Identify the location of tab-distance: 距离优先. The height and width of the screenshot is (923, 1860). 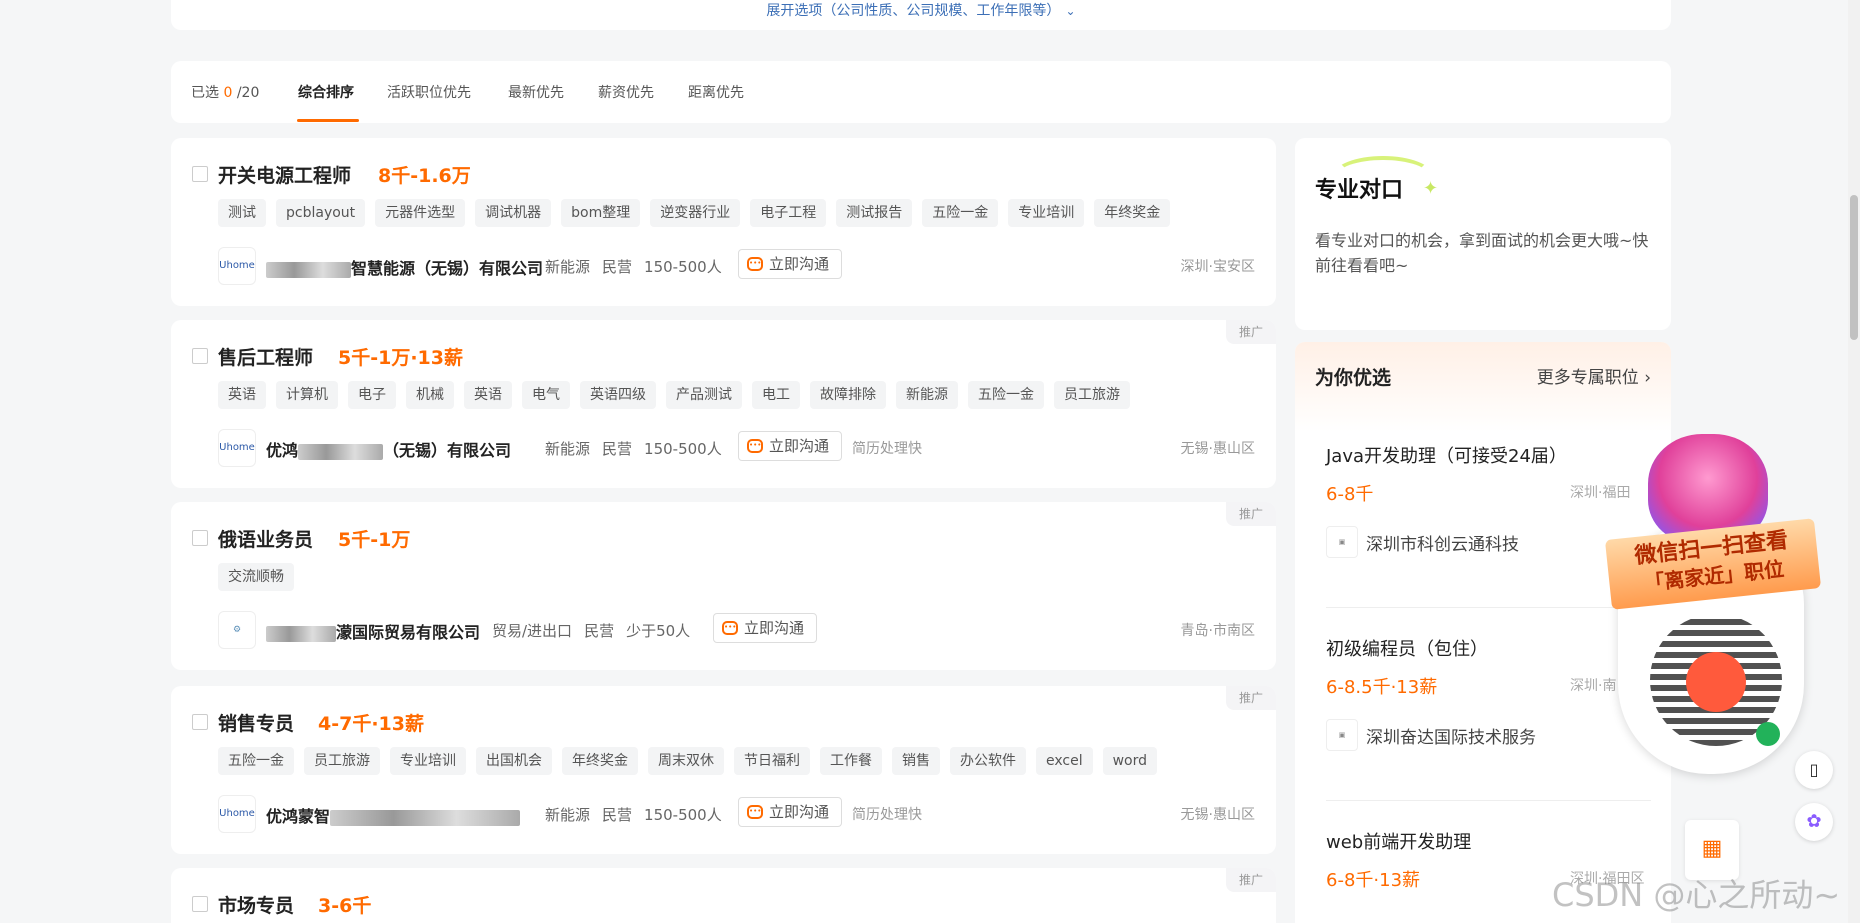
(716, 92).